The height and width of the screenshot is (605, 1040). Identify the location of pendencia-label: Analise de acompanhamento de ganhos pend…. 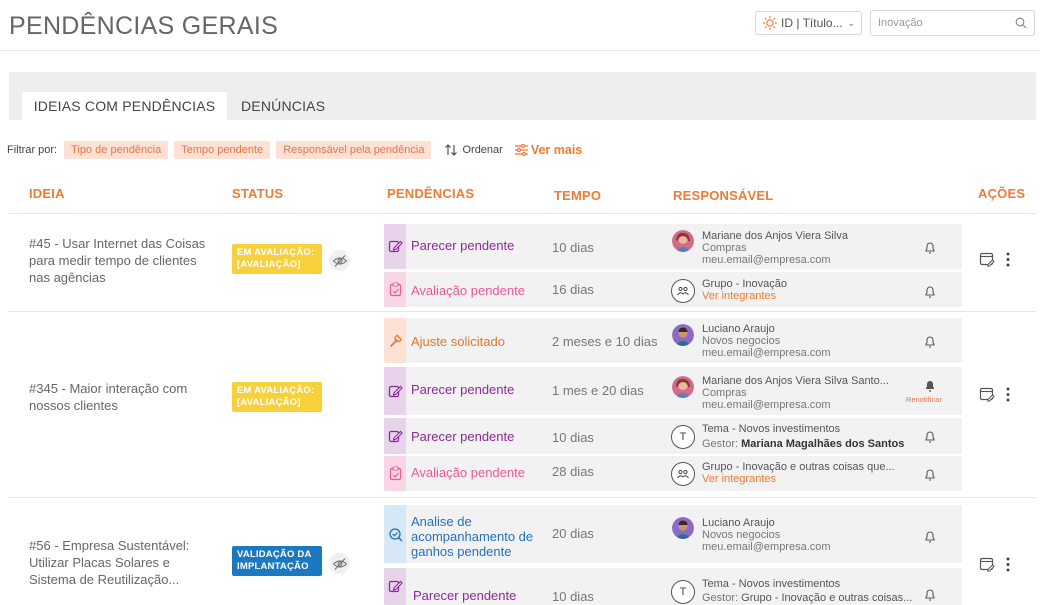
(472, 536).